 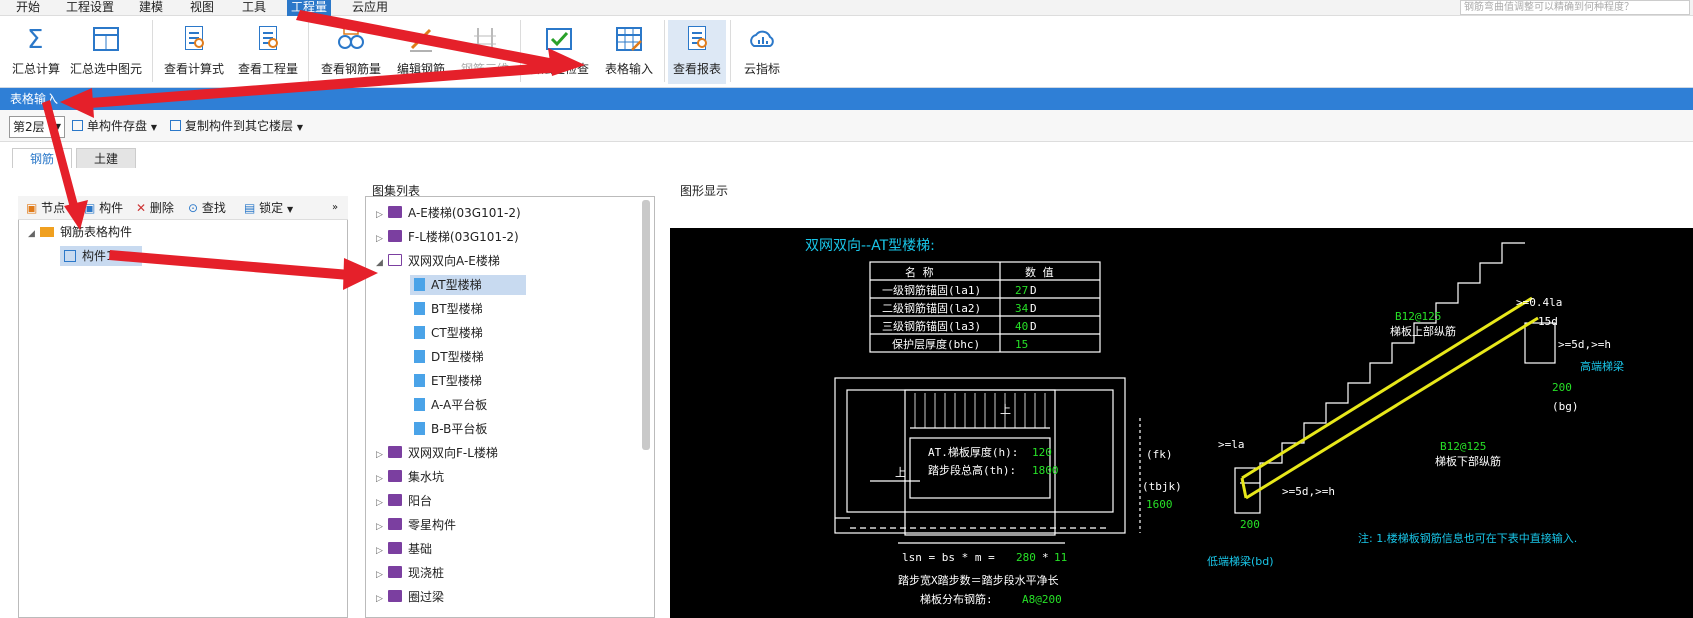 I want to click on menu-project-settings: 工程设置, so click(x=90, y=8).